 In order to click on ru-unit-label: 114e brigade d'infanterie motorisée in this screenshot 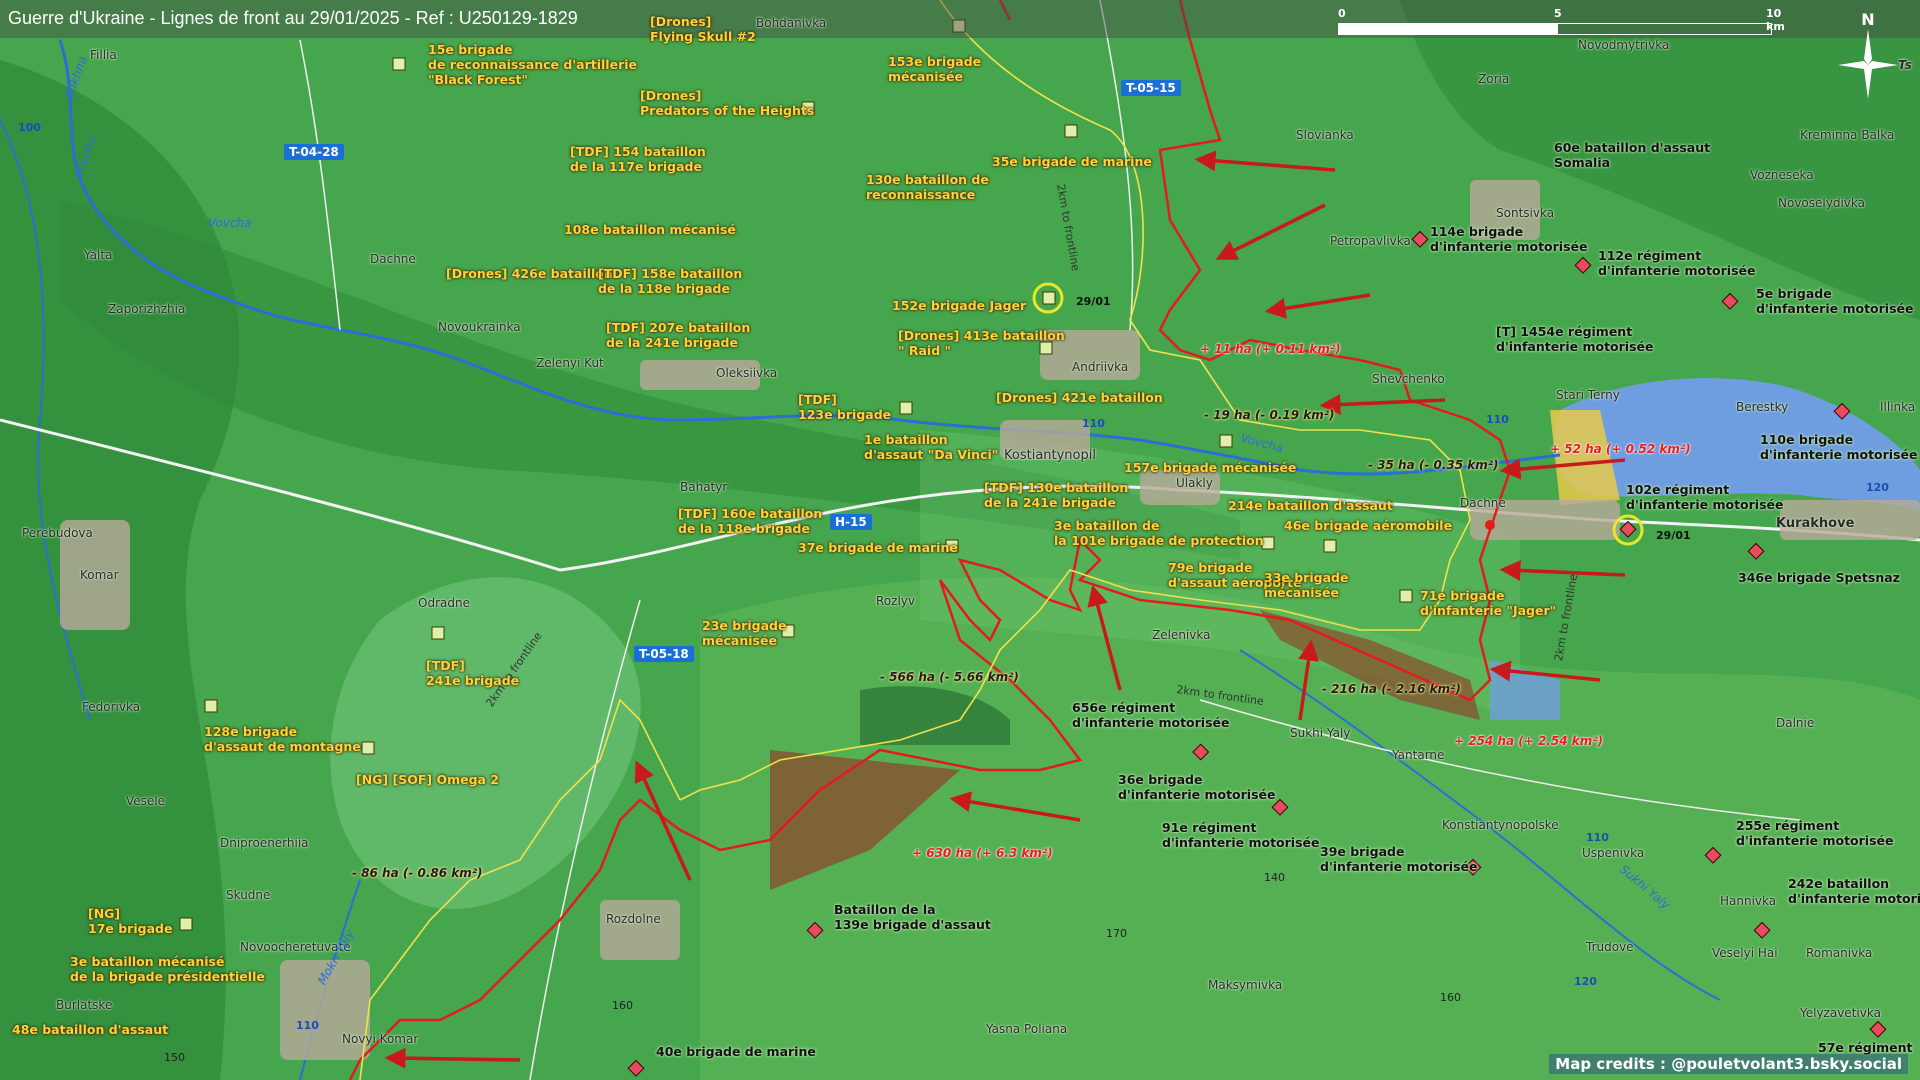, I will do `click(1509, 239)`.